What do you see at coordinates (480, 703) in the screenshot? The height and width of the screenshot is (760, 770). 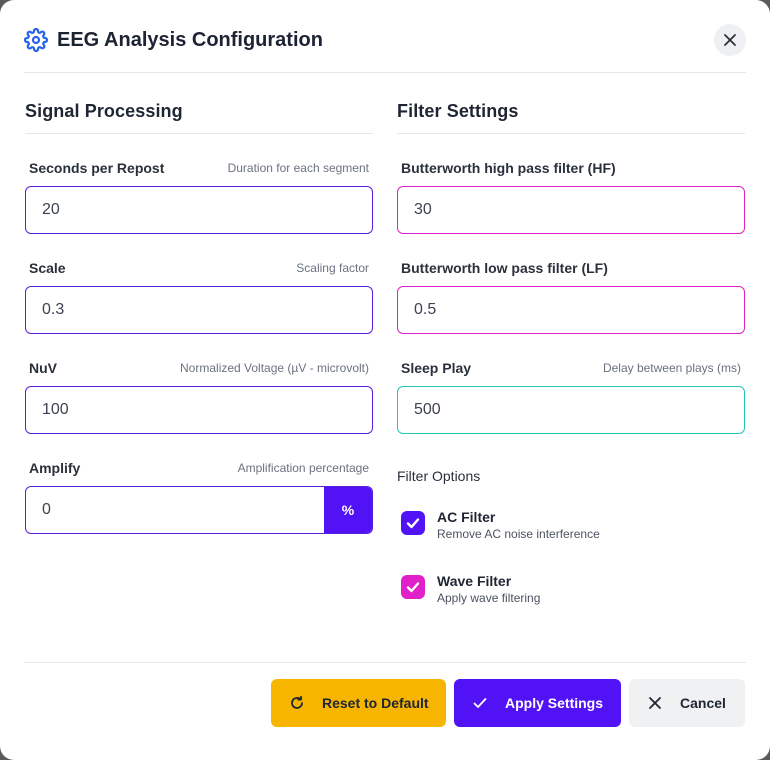 I see `check-icon` at bounding box center [480, 703].